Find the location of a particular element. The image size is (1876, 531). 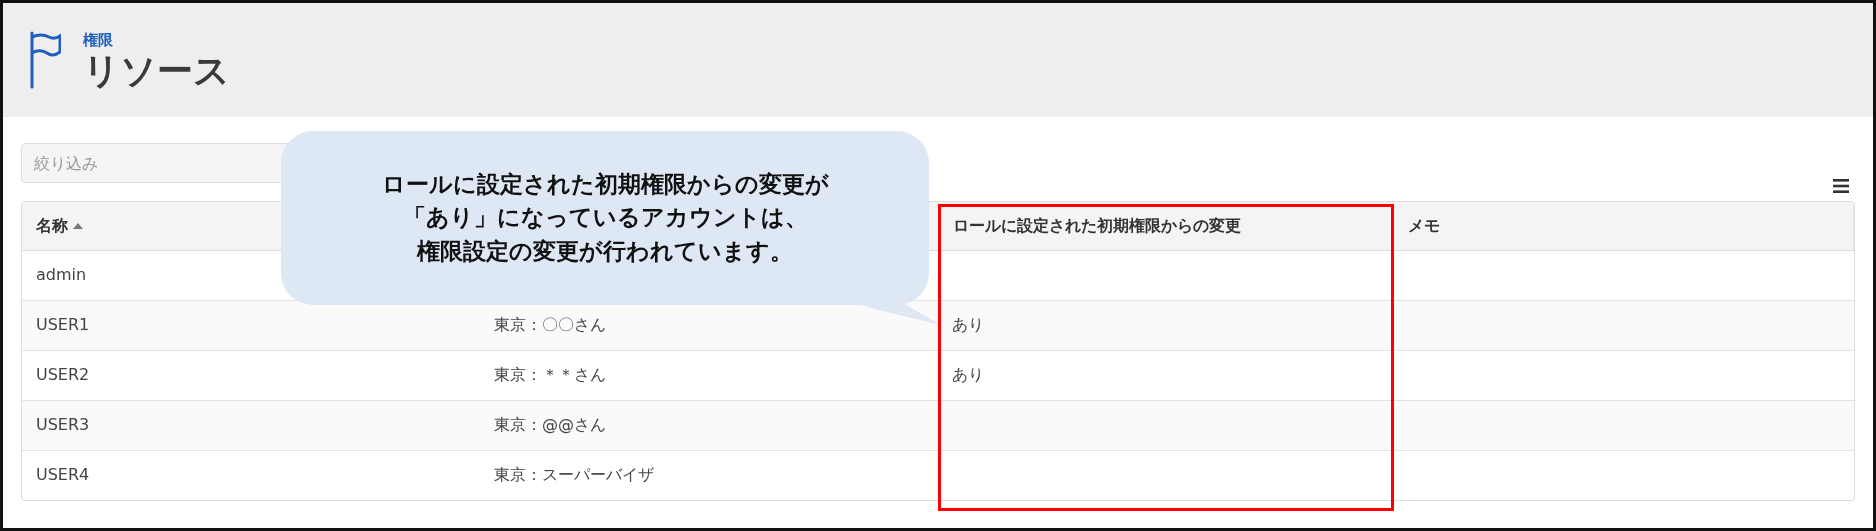

column-header: メモ is located at coordinates (1623, 226).